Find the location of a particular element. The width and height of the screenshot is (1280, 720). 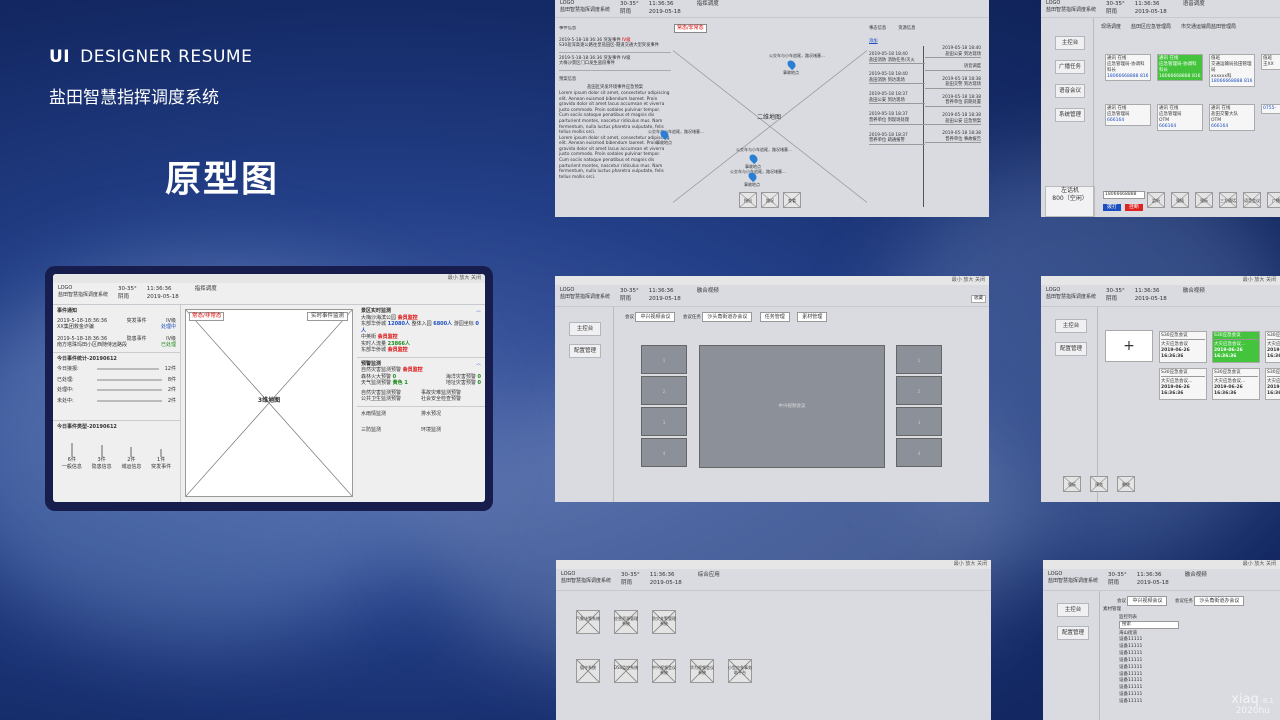

meeting-action-button: 强拆 is located at coordinates (1072, 484).